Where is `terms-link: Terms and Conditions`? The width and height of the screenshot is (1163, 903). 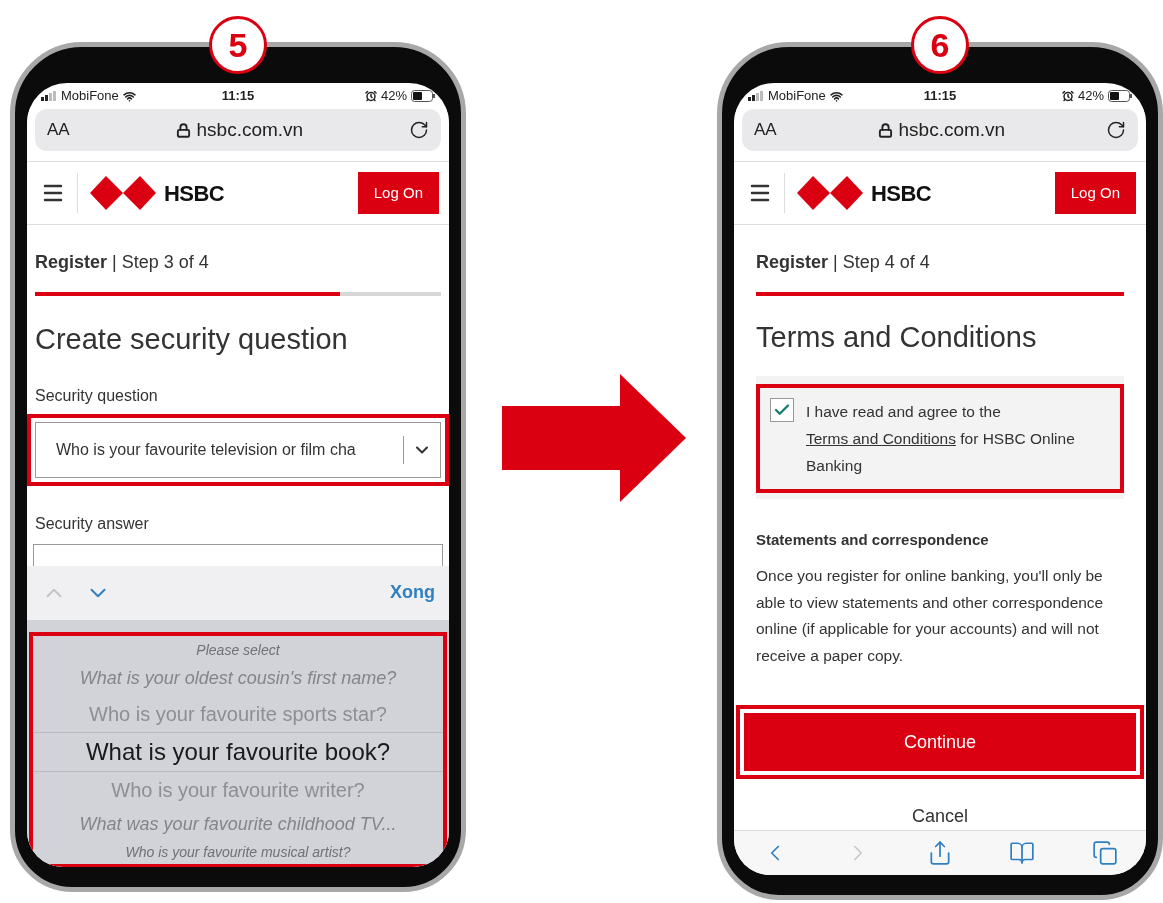
terms-link: Terms and Conditions is located at coordinates (881, 438).